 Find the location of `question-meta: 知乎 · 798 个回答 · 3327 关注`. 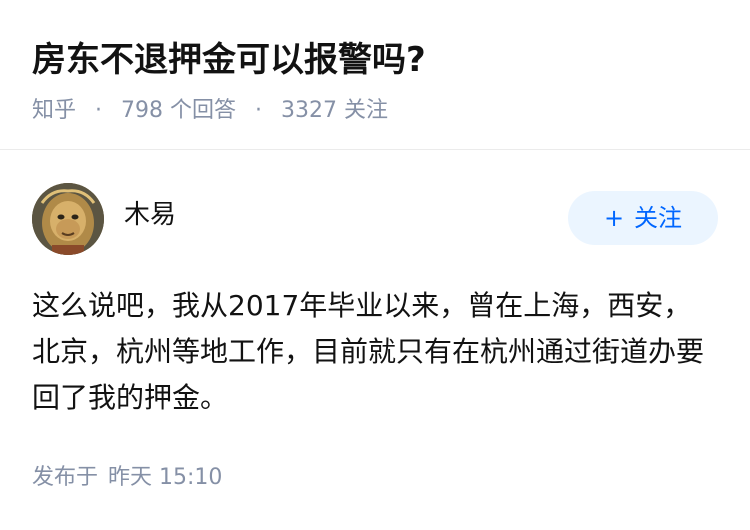

question-meta: 知乎 · 798 个回答 · 3327 关注 is located at coordinates (375, 111).